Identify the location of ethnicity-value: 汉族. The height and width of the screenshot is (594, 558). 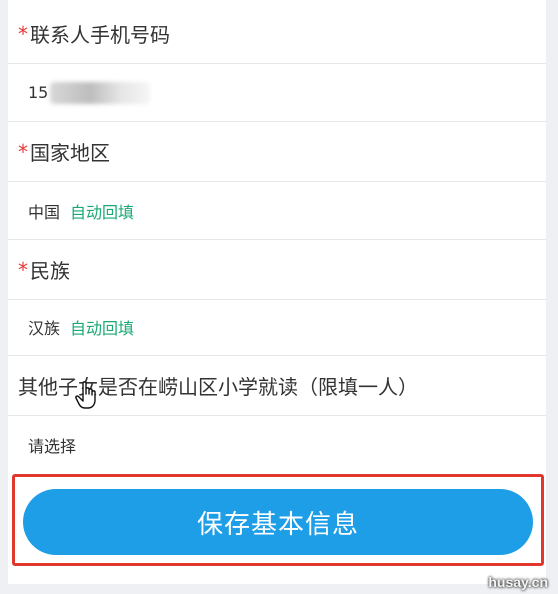
(44, 328).